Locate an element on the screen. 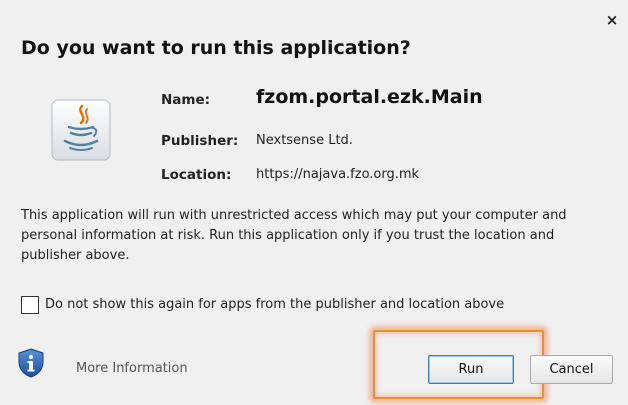 The width and height of the screenshot is (628, 405). publisher-value: Nextsense Ltd. is located at coordinates (304, 140).